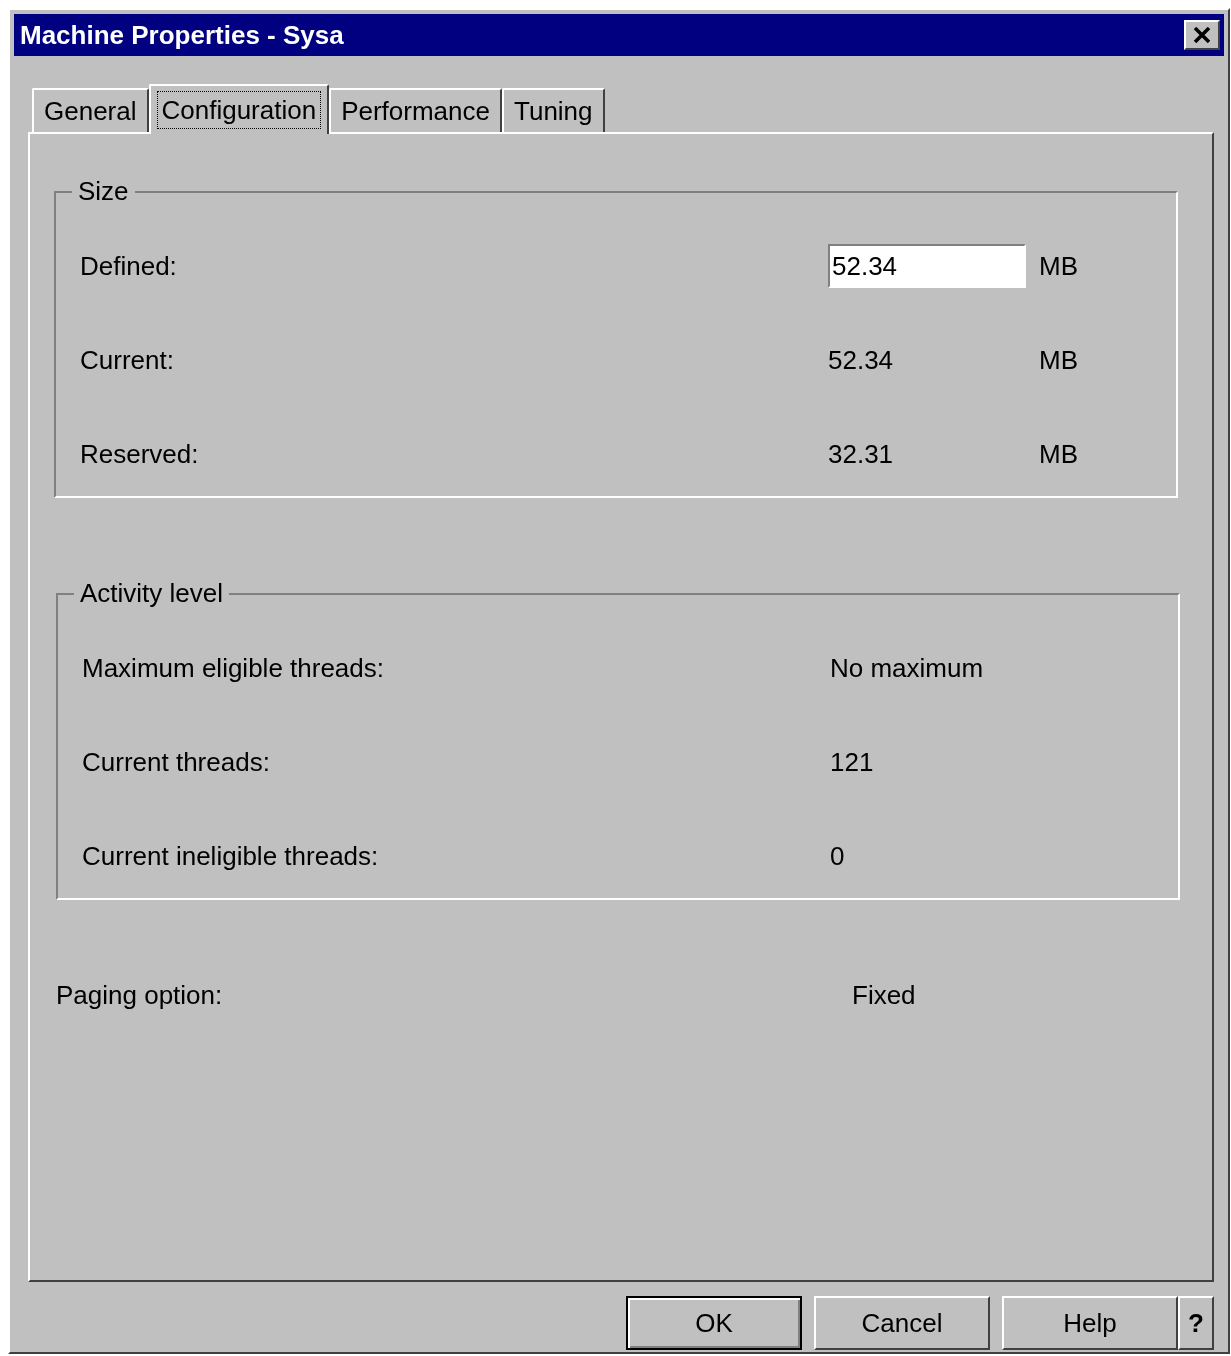 The width and height of the screenshot is (1231, 1356). I want to click on close-icon, so click(1202, 35).